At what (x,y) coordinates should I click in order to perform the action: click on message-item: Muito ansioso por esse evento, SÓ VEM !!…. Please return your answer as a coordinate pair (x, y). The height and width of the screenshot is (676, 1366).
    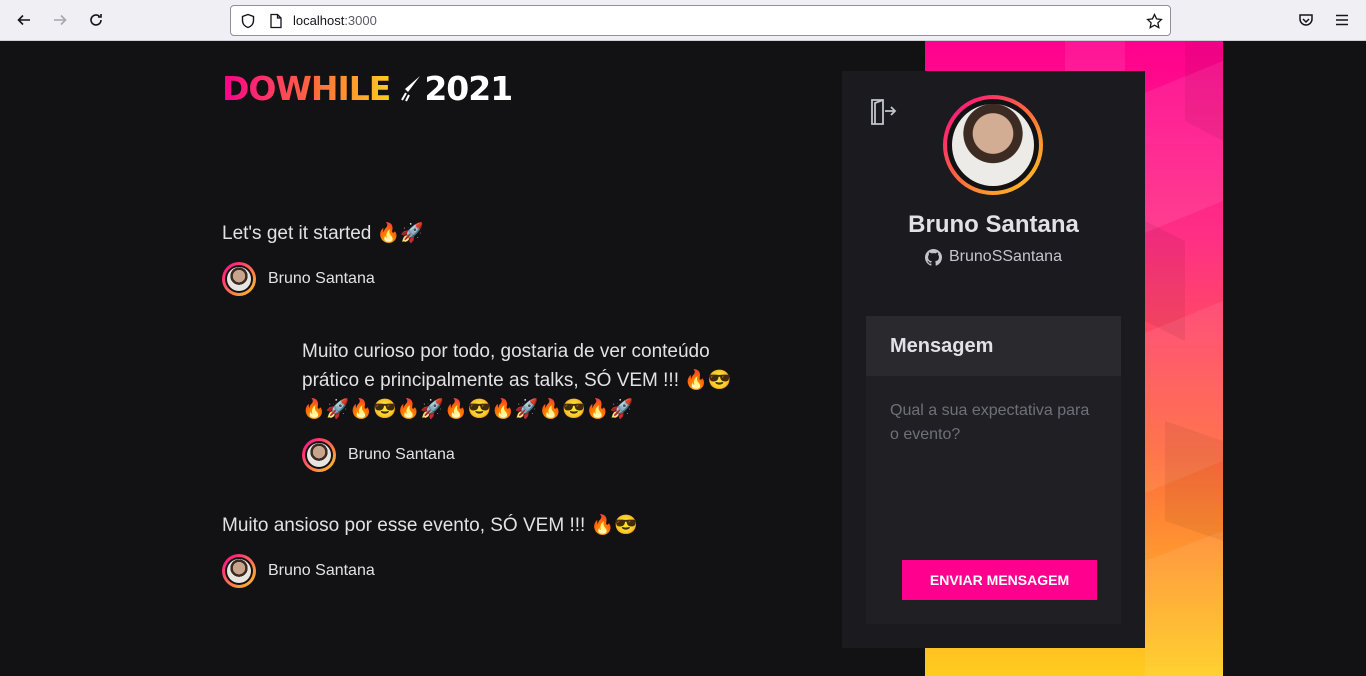
    Looking at the image, I should click on (502, 549).